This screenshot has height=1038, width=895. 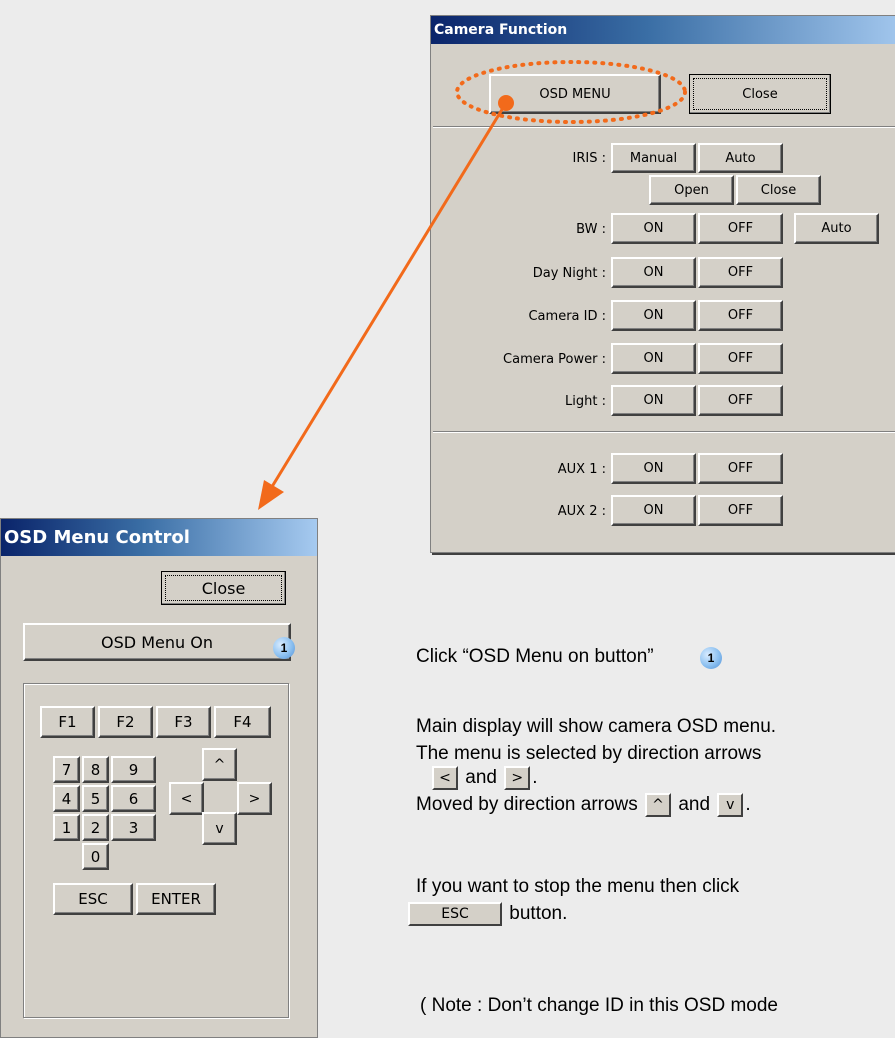 What do you see at coordinates (585, 401) in the screenshot?
I see `light-label: Light :` at bounding box center [585, 401].